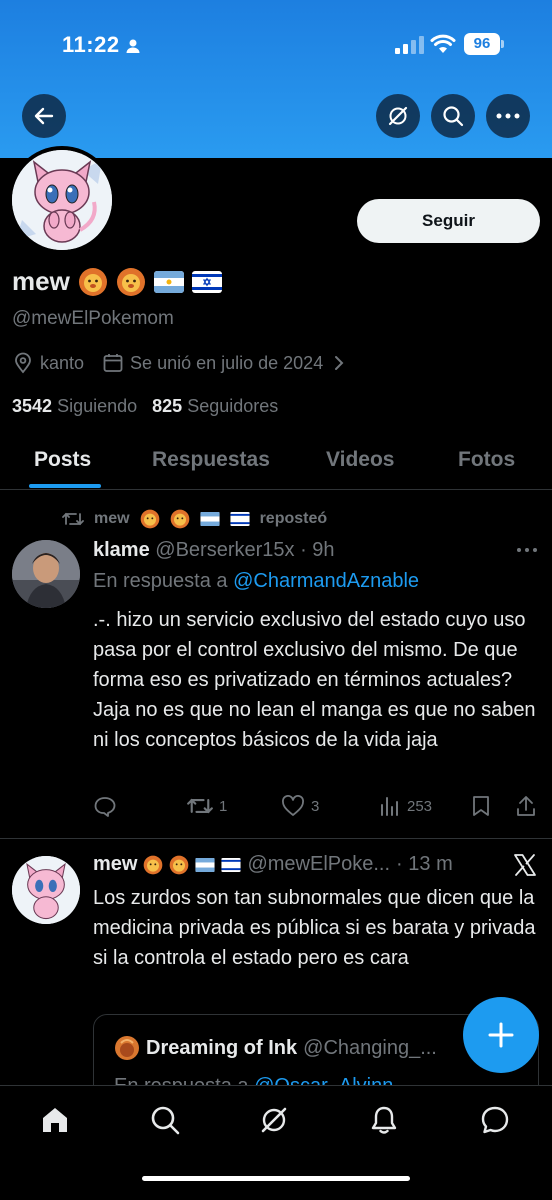 The height and width of the screenshot is (1200, 552). What do you see at coordinates (448, 221) in the screenshot?
I see `follow-button: Seguir` at bounding box center [448, 221].